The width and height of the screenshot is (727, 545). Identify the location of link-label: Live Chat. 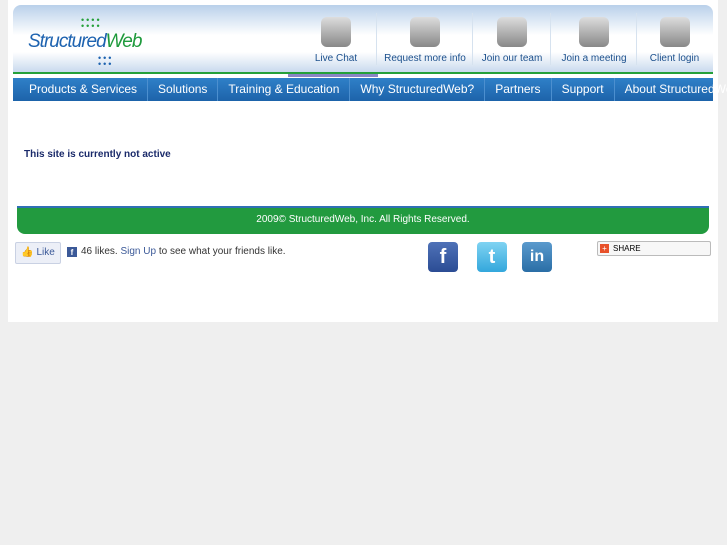
(336, 58).